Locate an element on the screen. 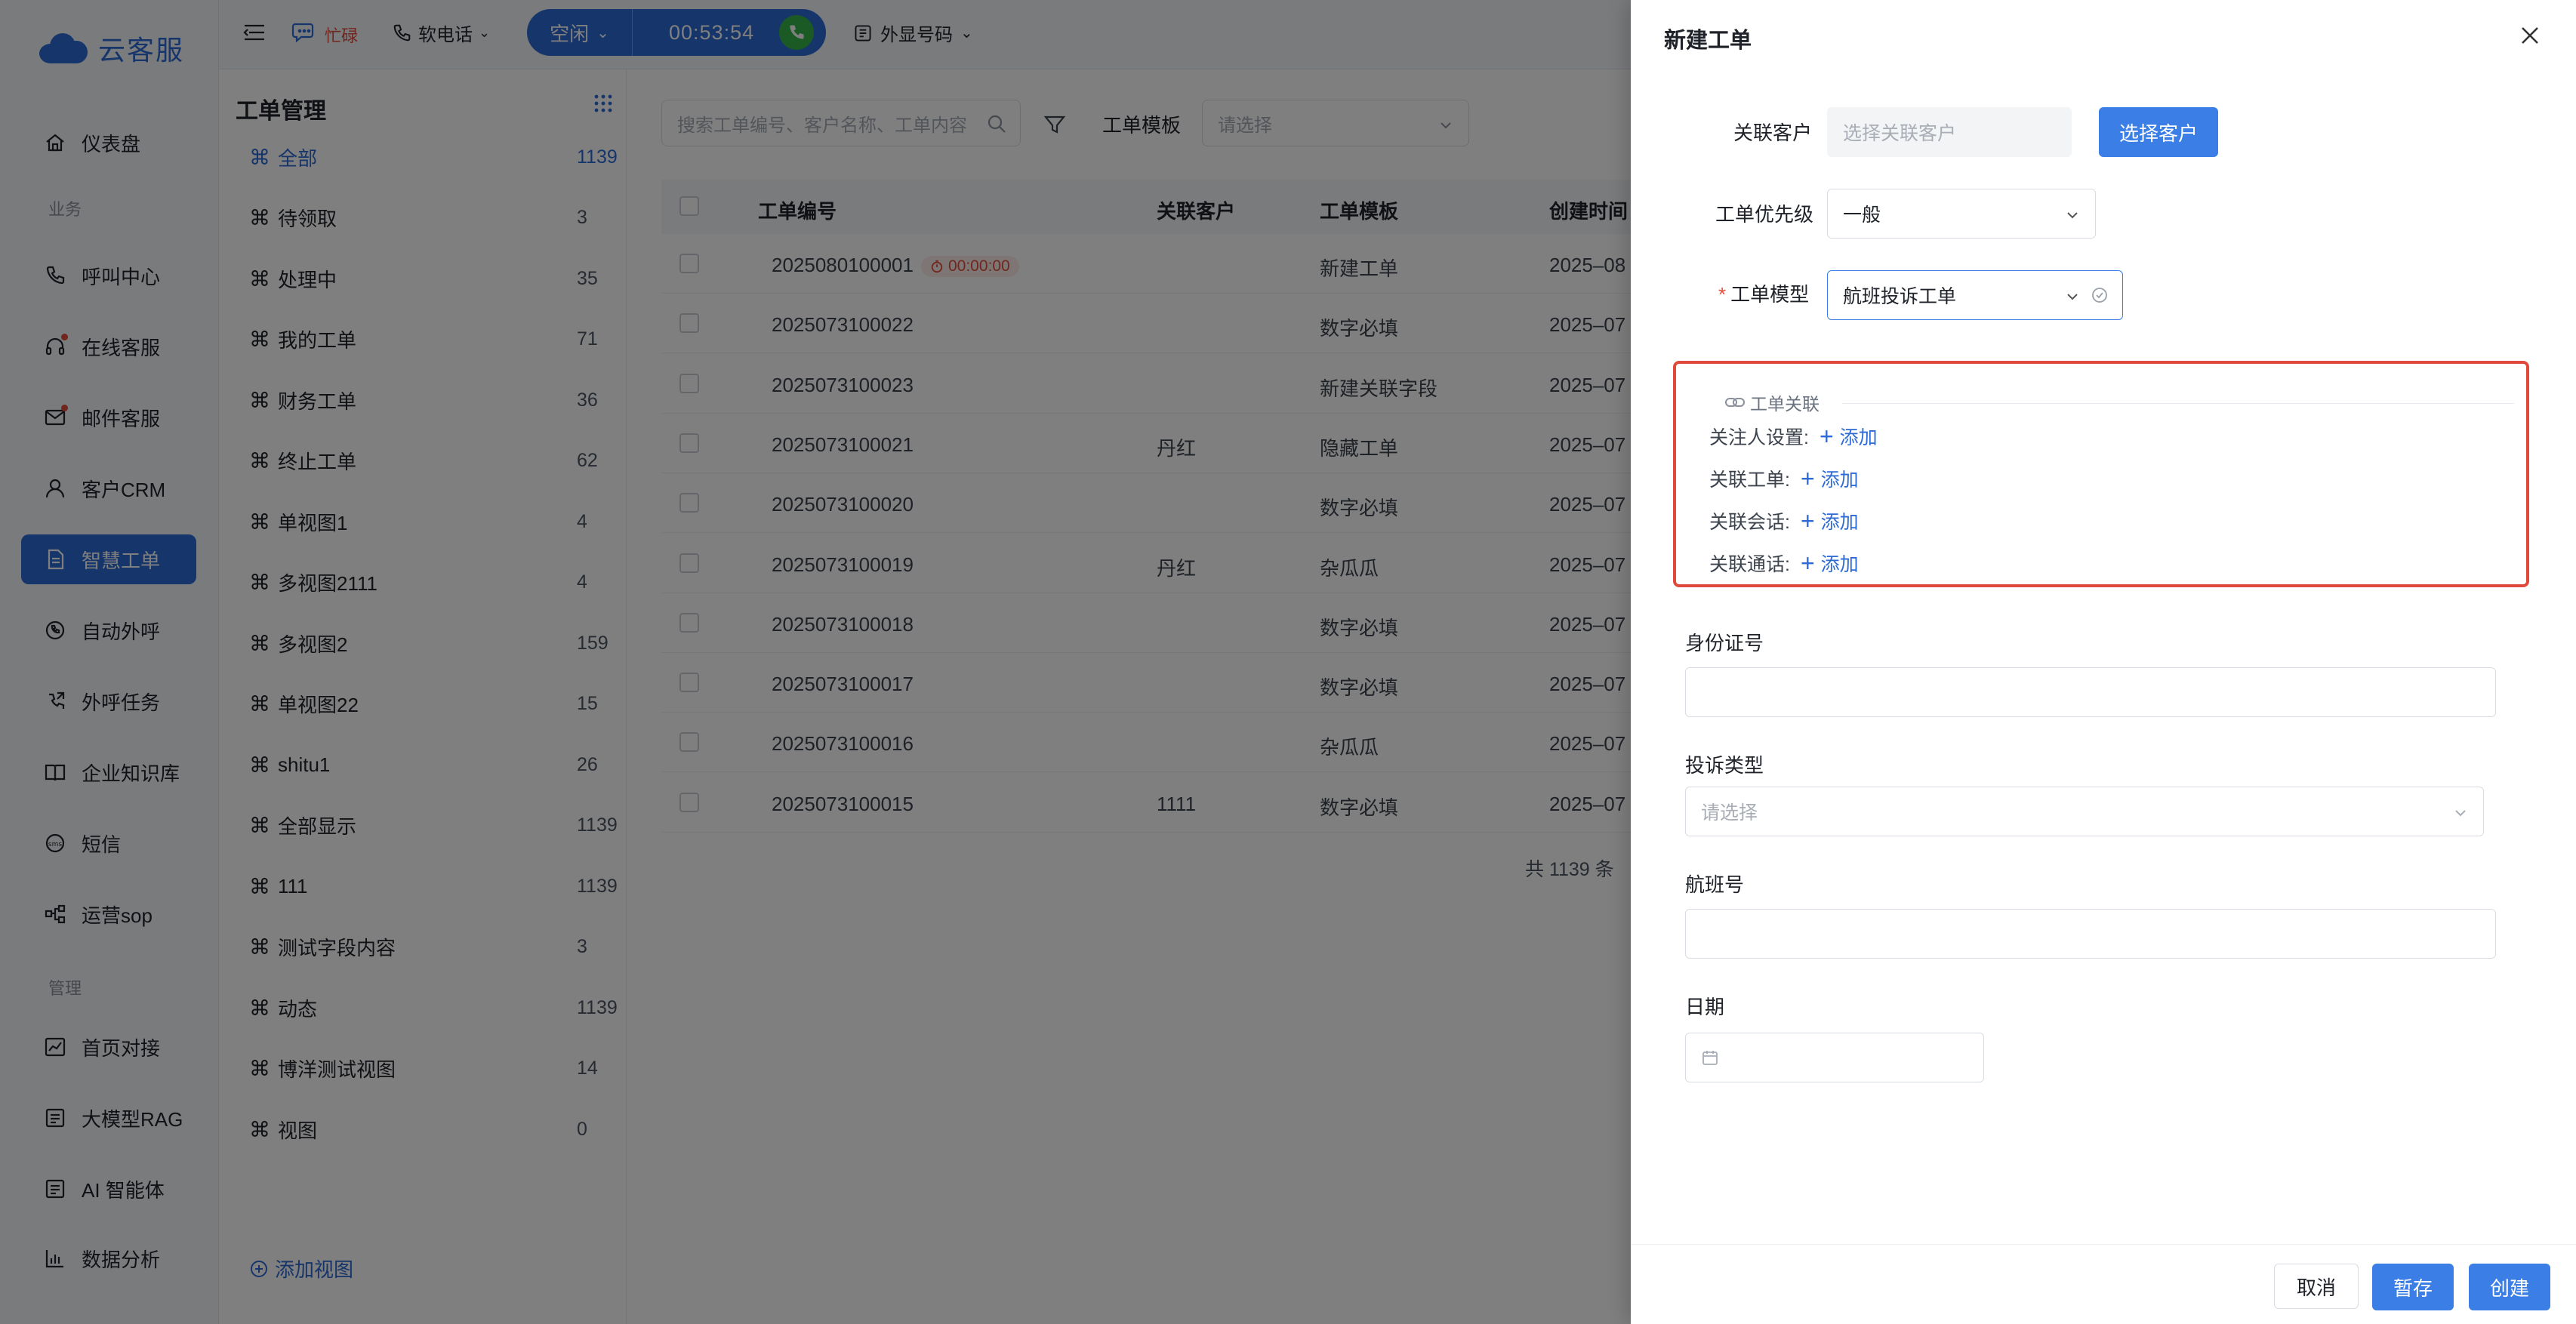 This screenshot has width=2576, height=1324. association-row: 关联通话: + 添加 is located at coordinates (1784, 563).